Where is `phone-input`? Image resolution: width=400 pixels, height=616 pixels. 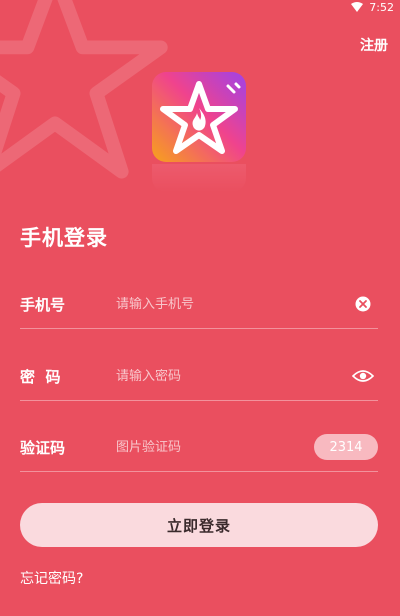
phone-input is located at coordinates (234, 304).